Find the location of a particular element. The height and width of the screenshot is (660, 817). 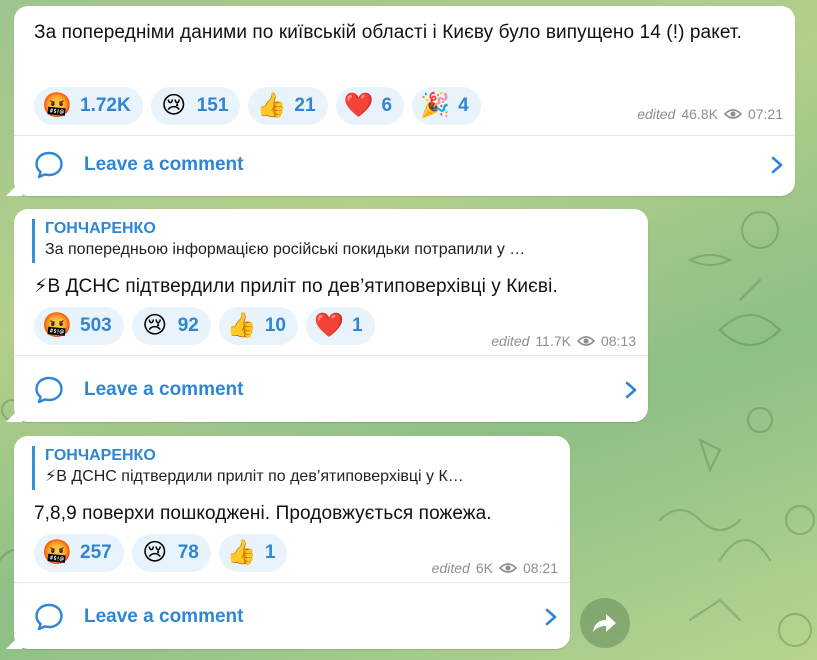

reaction-crying: 😢 78 is located at coordinates (171, 553).